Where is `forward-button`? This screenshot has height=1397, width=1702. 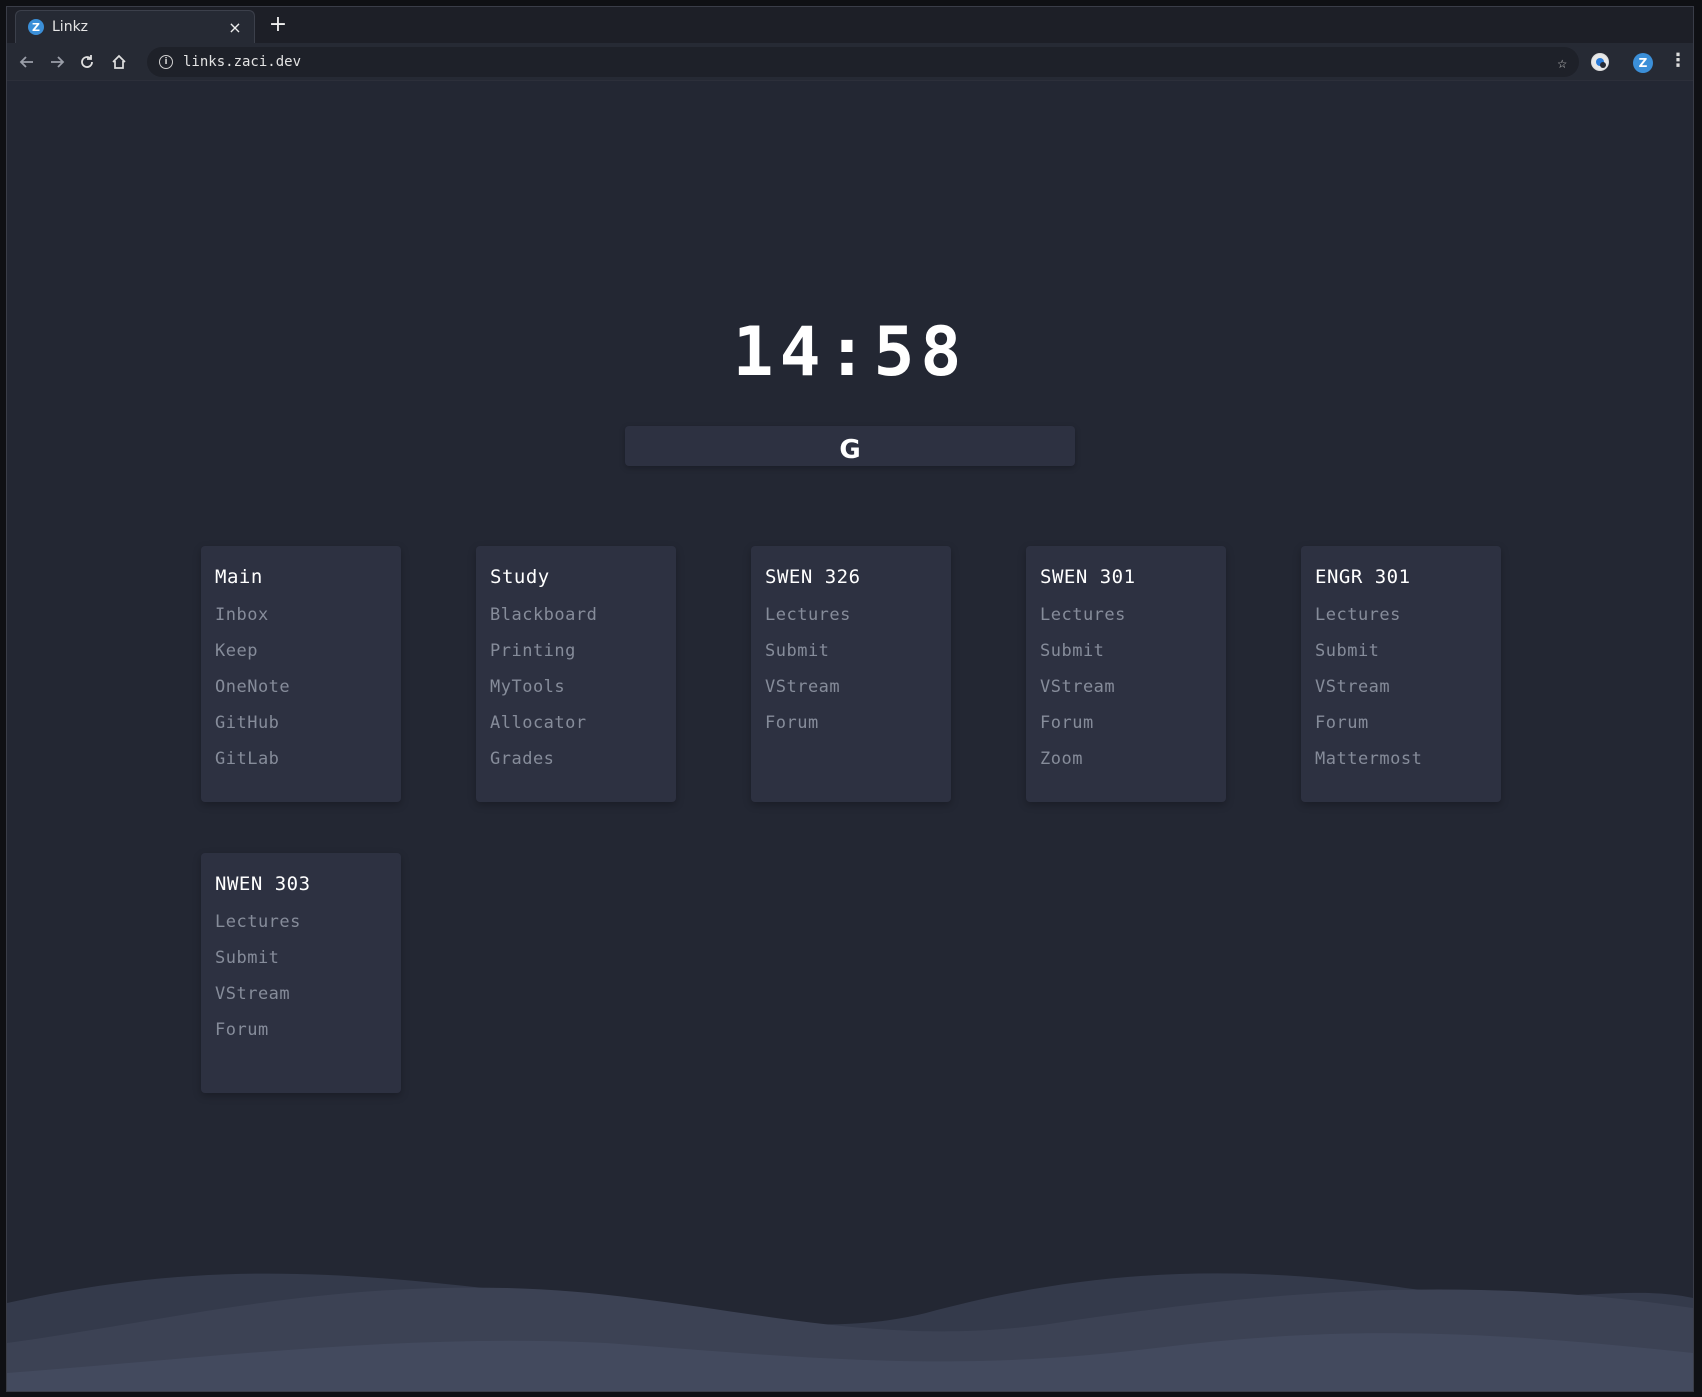 forward-button is located at coordinates (57, 62).